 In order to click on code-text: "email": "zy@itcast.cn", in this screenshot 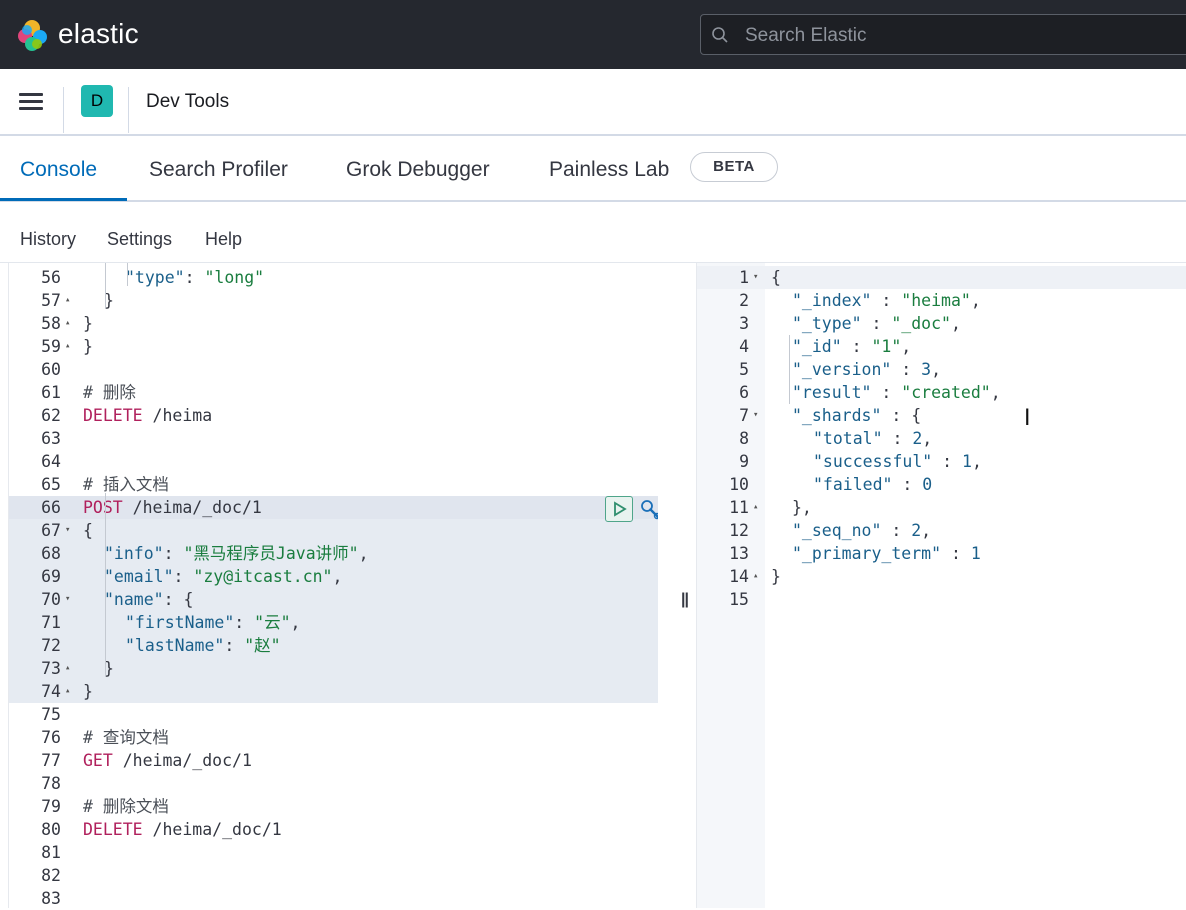, I will do `click(223, 576)`.